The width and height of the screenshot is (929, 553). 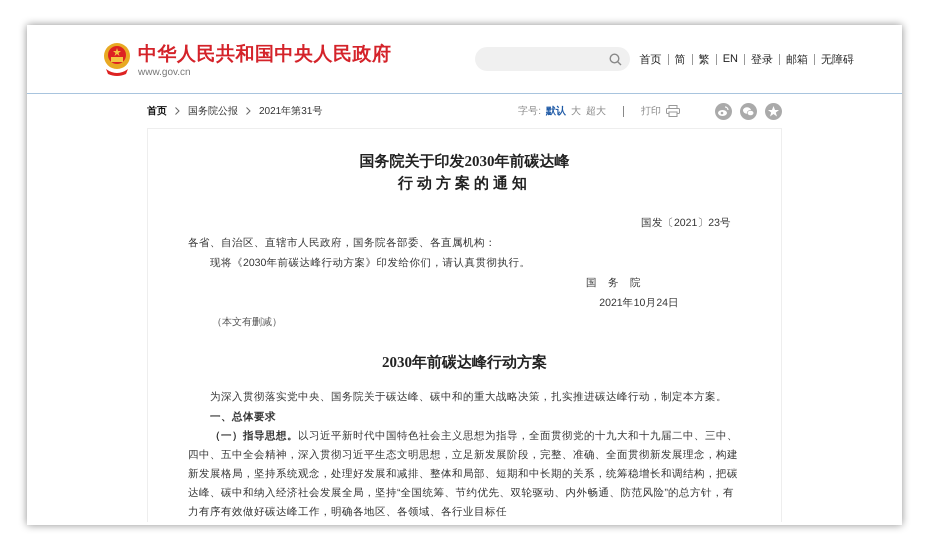 What do you see at coordinates (651, 111) in the screenshot?
I see `print-link: 打印` at bounding box center [651, 111].